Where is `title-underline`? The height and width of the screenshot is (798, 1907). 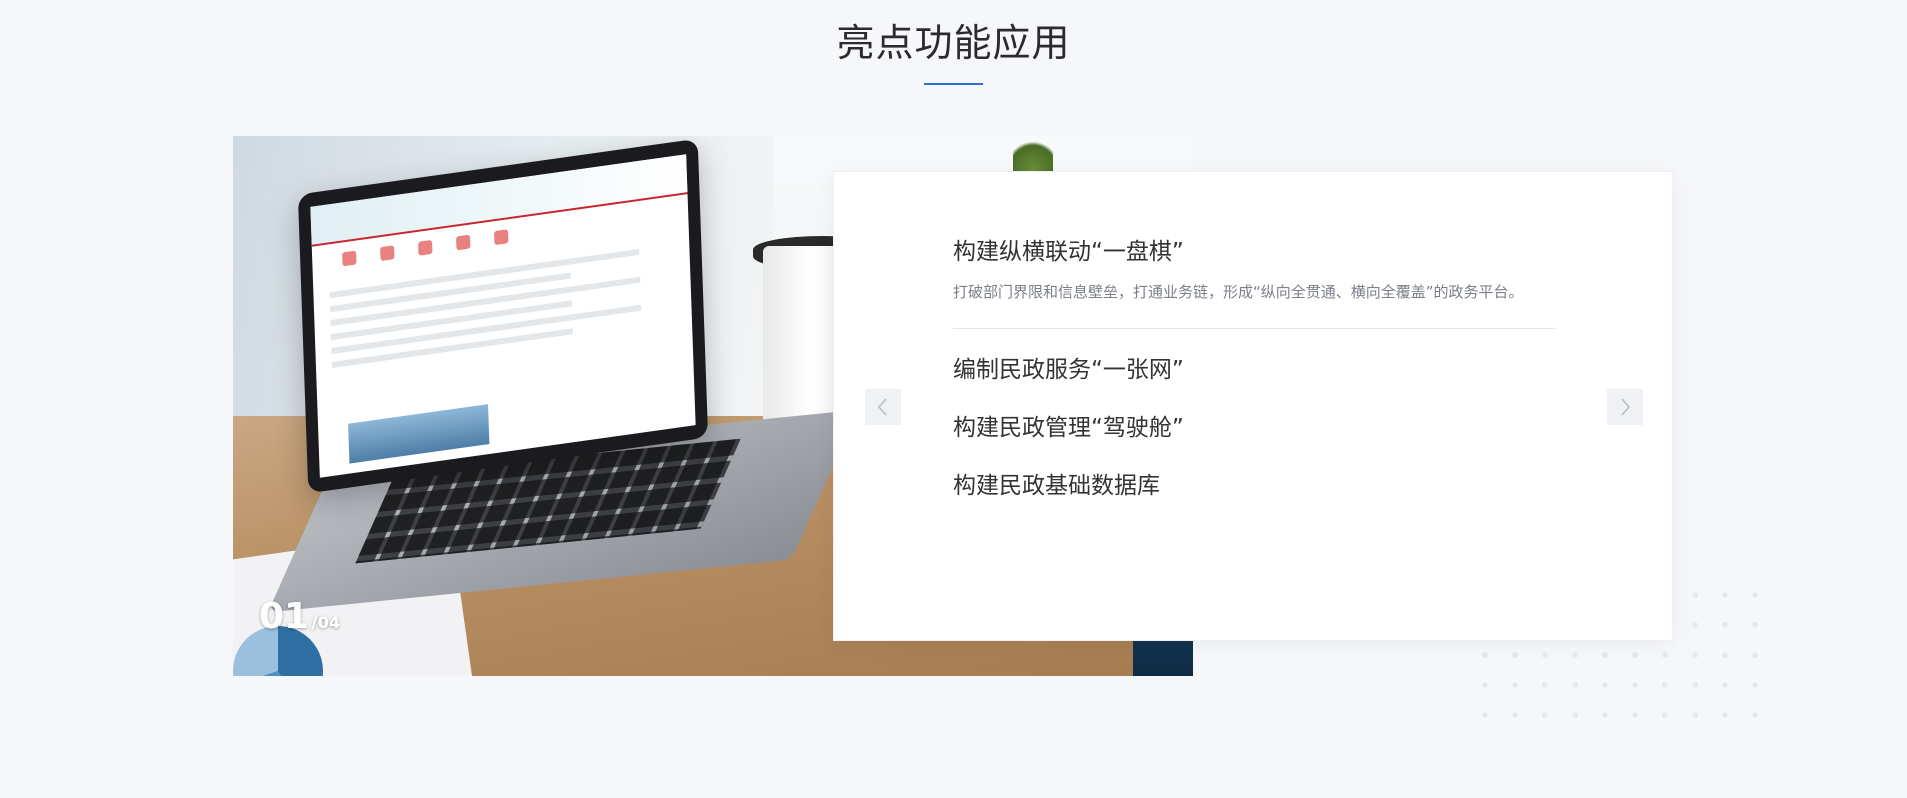
title-underline is located at coordinates (953, 84).